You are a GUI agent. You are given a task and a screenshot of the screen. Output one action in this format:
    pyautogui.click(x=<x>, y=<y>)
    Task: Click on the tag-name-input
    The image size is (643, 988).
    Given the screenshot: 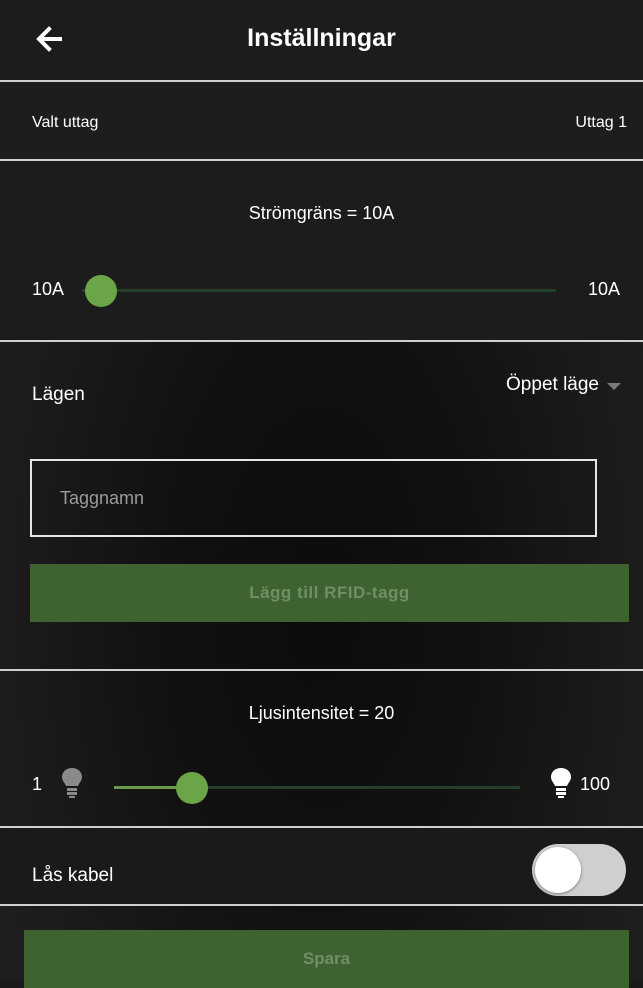 What is the action you would take?
    pyautogui.click(x=313, y=498)
    